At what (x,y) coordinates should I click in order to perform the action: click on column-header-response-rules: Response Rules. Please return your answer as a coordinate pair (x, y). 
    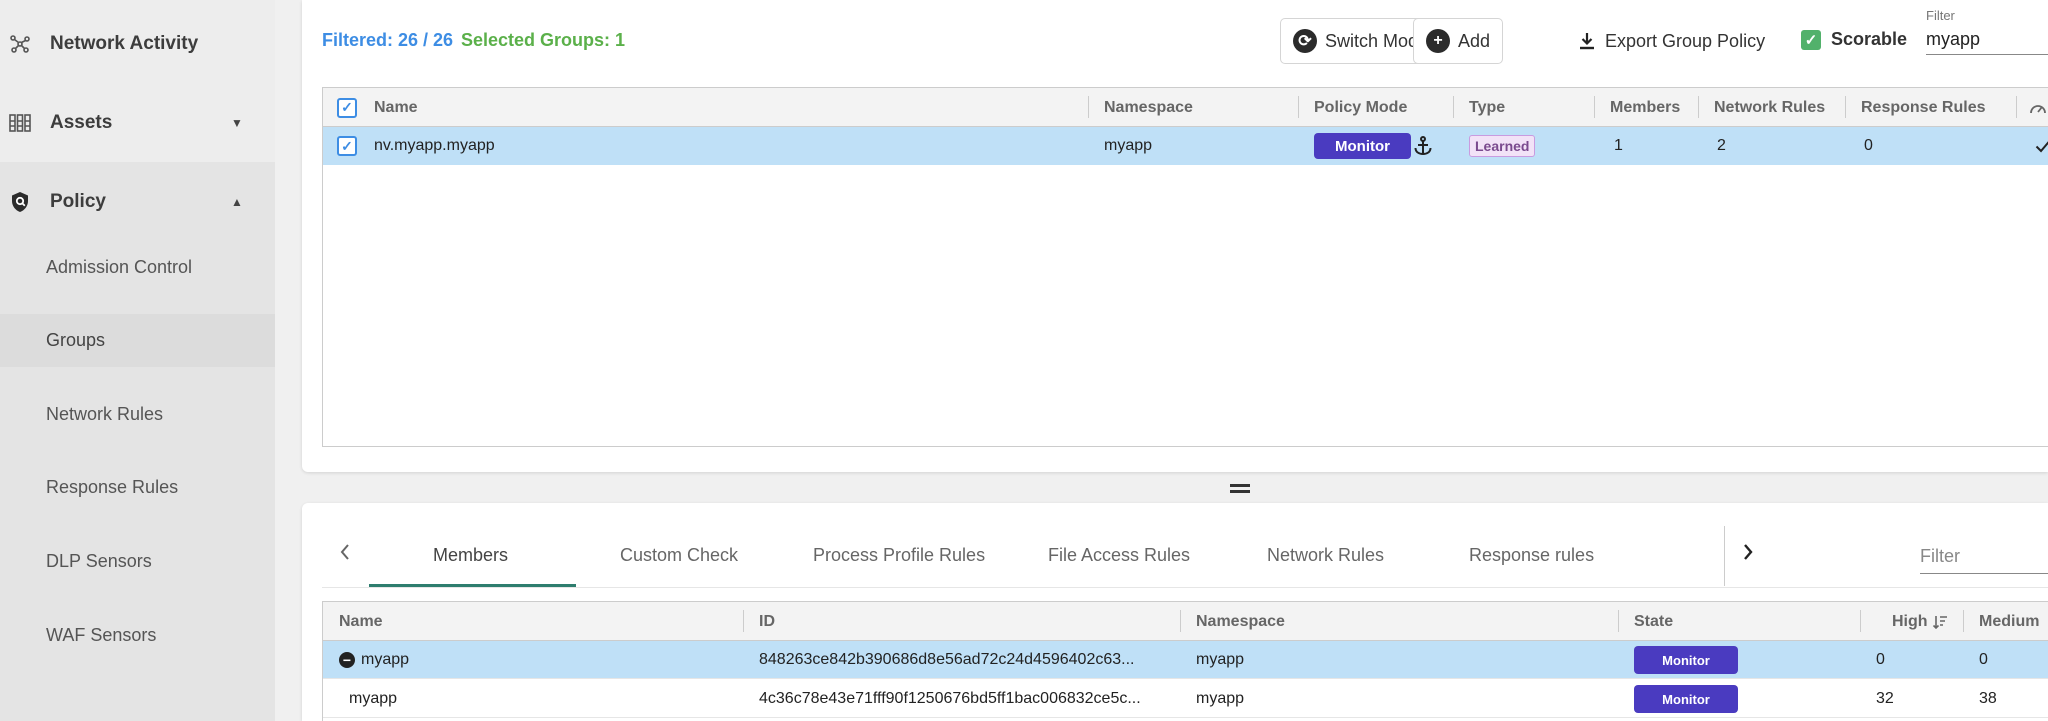
    Looking at the image, I should click on (1923, 107).